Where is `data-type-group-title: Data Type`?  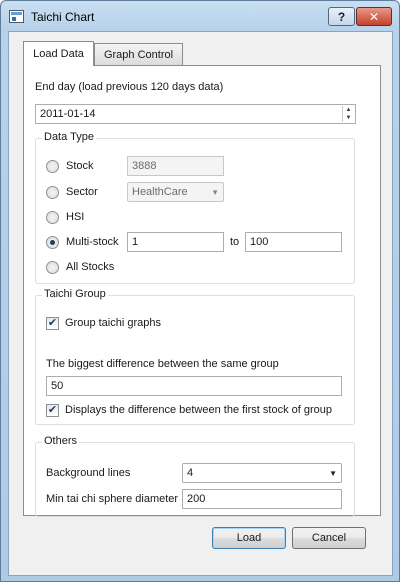
data-type-group-title: Data Type is located at coordinates (69, 137).